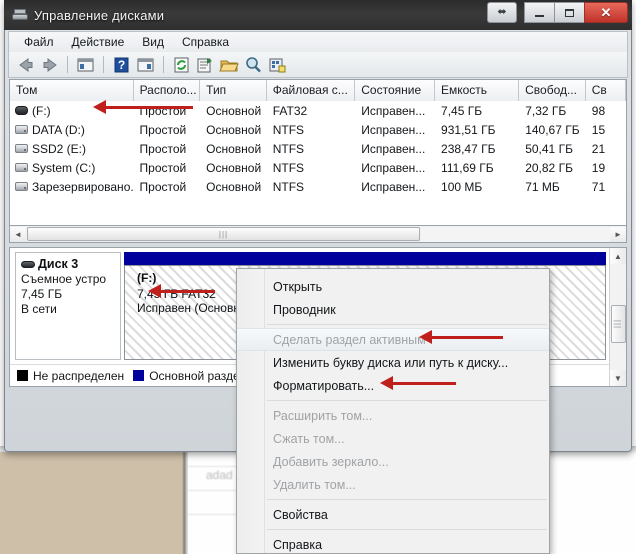 Image resolution: width=636 pixels, height=554 pixels. Describe the element at coordinates (59, 148) in the screenshot. I see `volume-name: SSD2 (E:)` at that location.